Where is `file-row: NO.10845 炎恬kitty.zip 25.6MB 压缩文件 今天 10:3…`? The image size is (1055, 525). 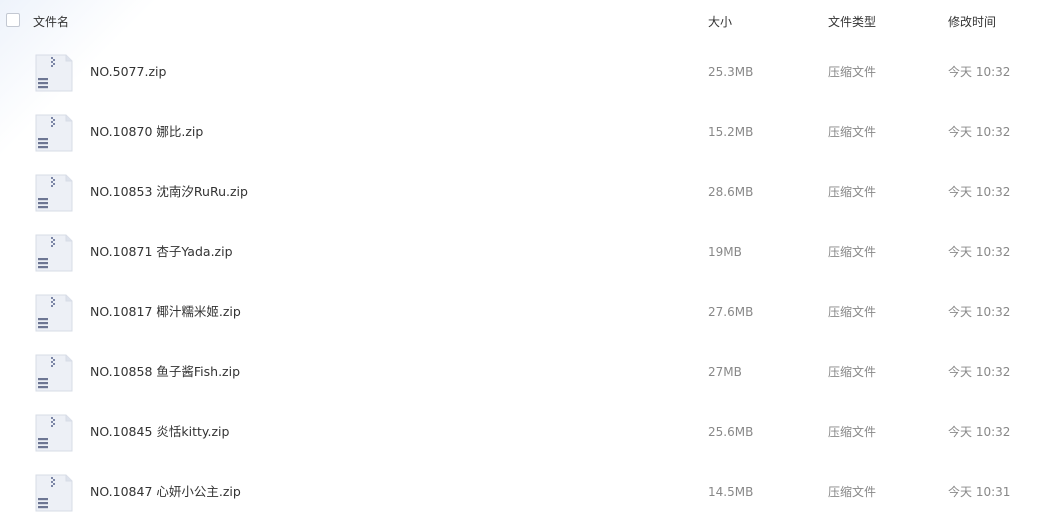
file-row: NO.10845 炎恬kitty.zip 25.6MB 压缩文件 今天 10:3… is located at coordinates (527, 432).